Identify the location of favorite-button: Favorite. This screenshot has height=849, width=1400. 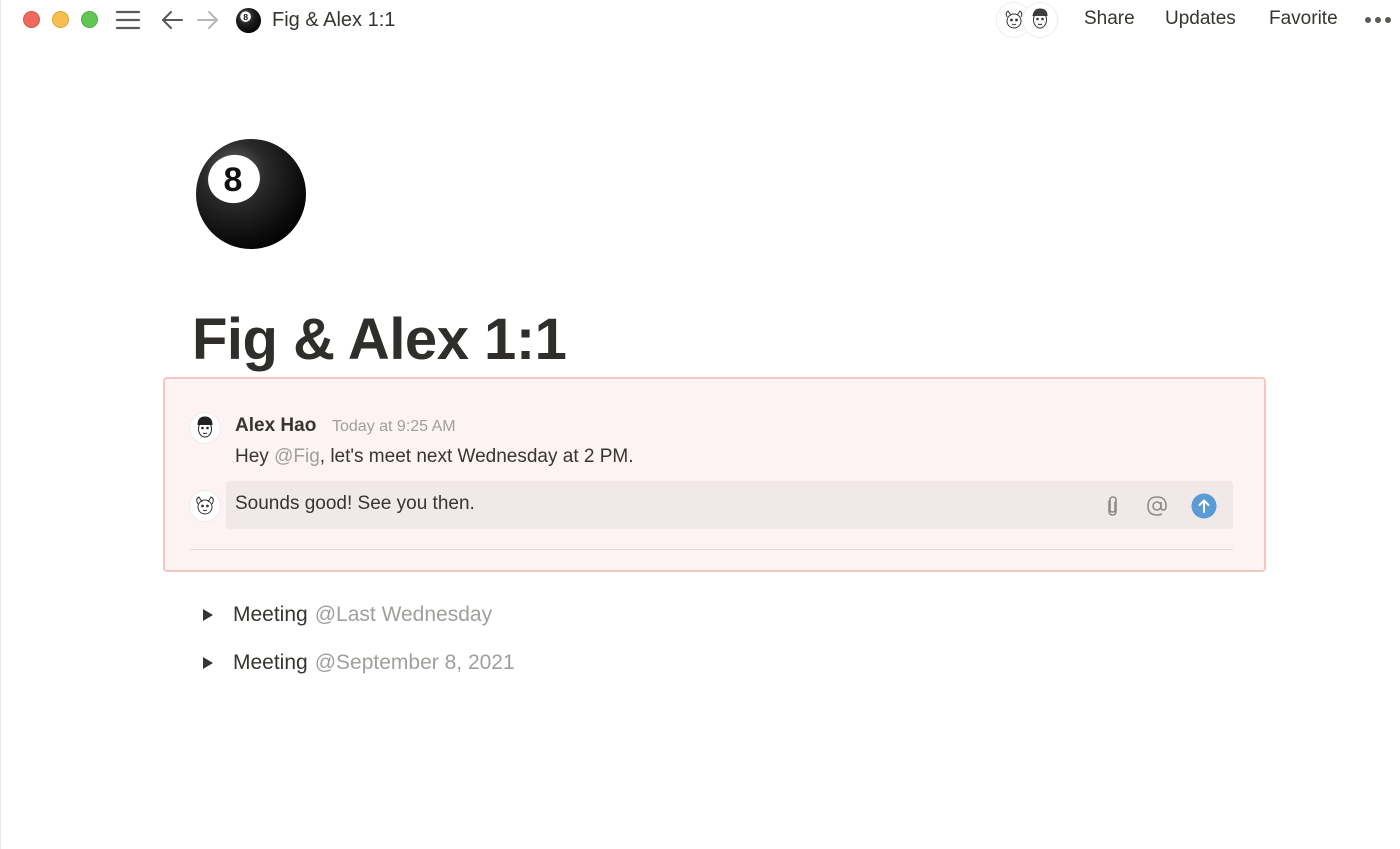
(1303, 19).